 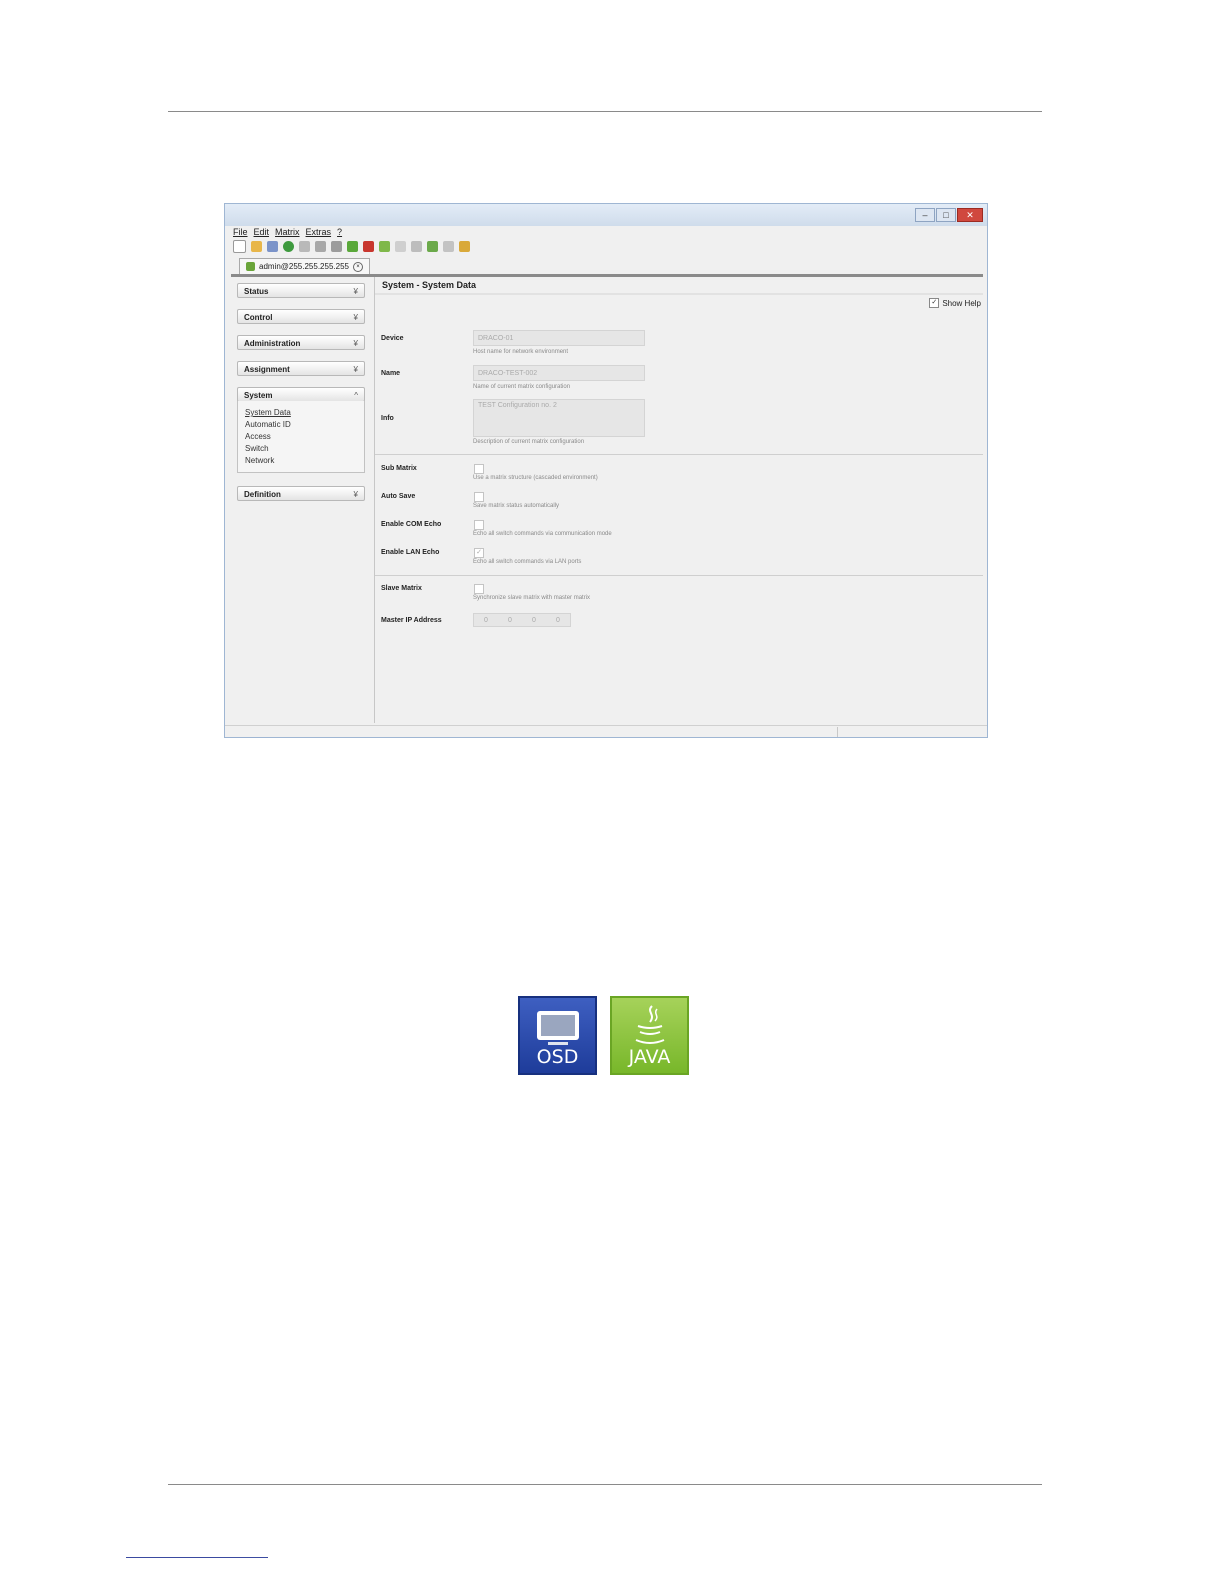 What do you see at coordinates (320, 246) in the screenshot?
I see `copy-icon` at bounding box center [320, 246].